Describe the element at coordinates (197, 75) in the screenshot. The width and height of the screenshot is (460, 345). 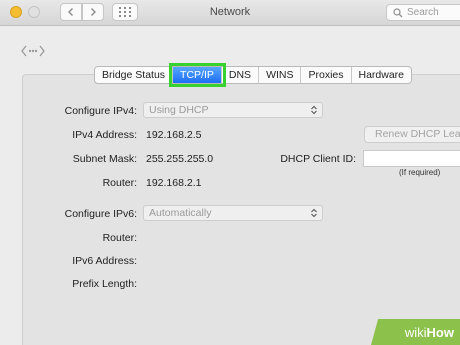
I see `tab-tcp-ip: TCP/IP` at that location.